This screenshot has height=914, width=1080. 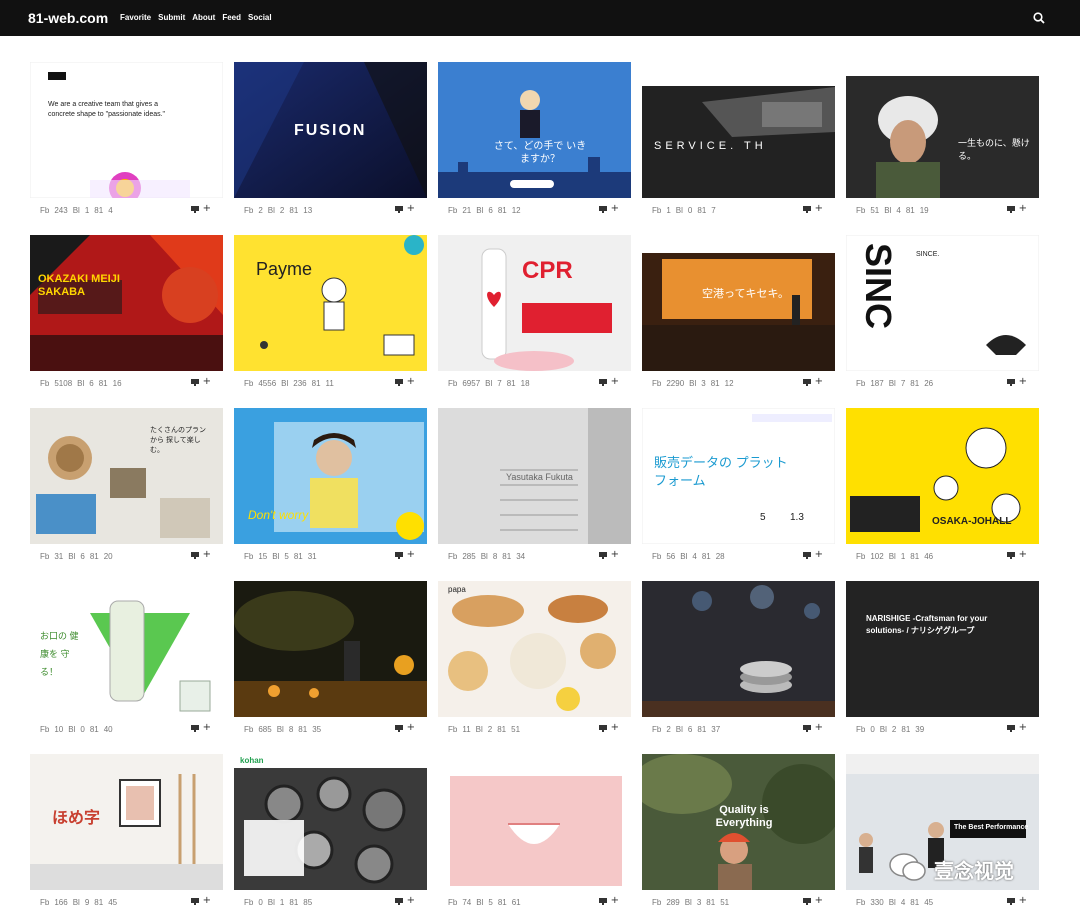 What do you see at coordinates (203, 17) in the screenshot?
I see `nav-about: About` at bounding box center [203, 17].